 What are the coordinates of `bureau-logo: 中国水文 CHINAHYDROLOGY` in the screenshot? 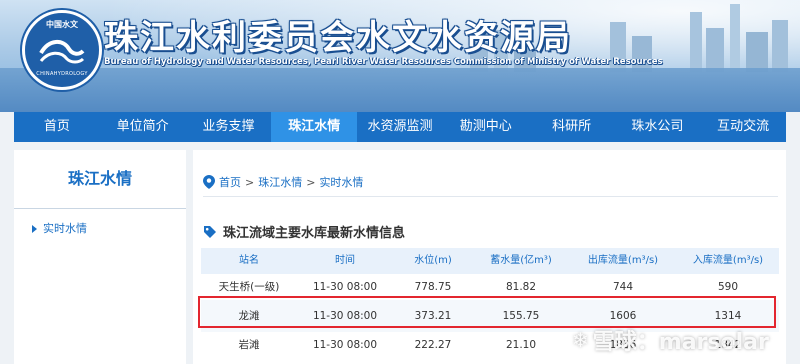 It's located at (62, 50).